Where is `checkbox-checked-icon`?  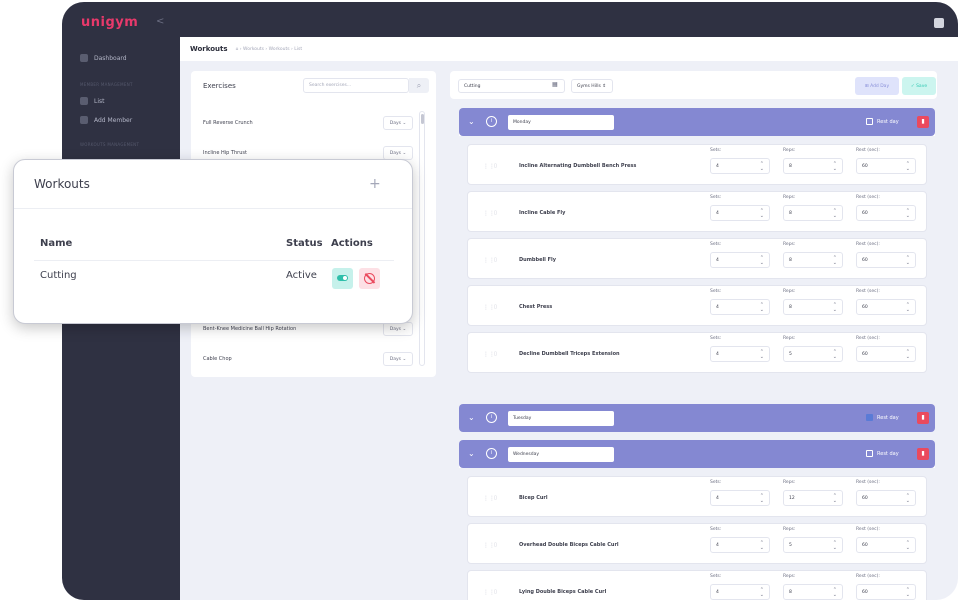
checkbox-checked-icon is located at coordinates (869, 417).